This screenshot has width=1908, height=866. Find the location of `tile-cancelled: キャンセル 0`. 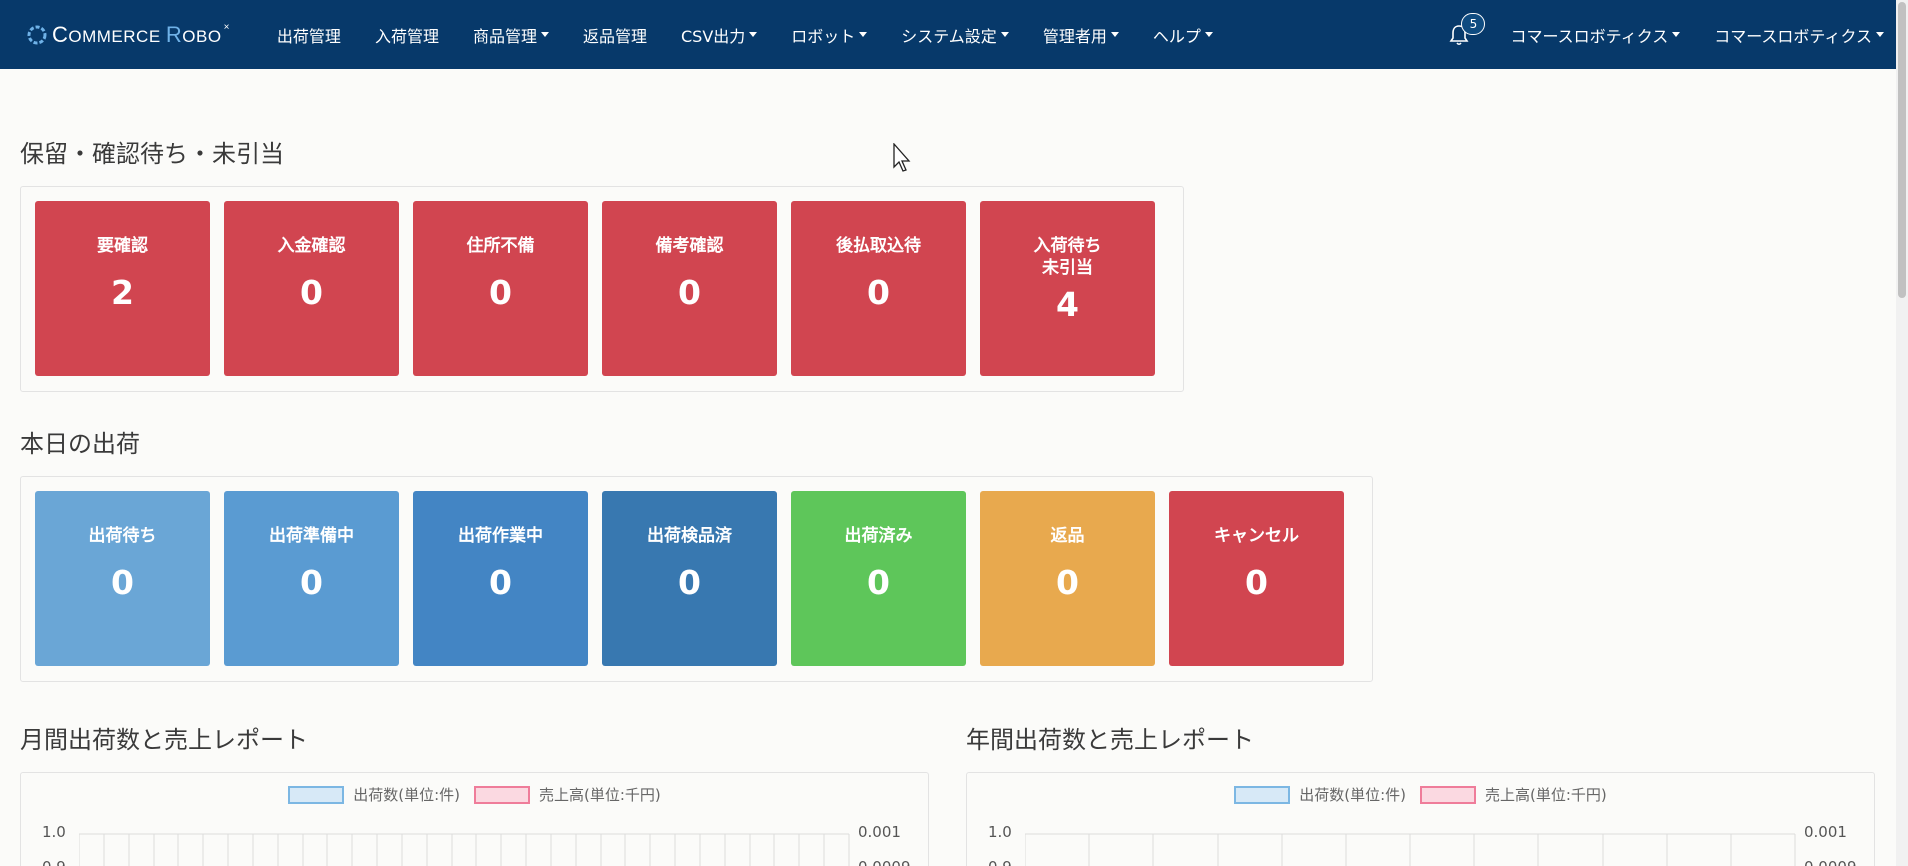

tile-cancelled: キャンセル 0 is located at coordinates (1256, 578).